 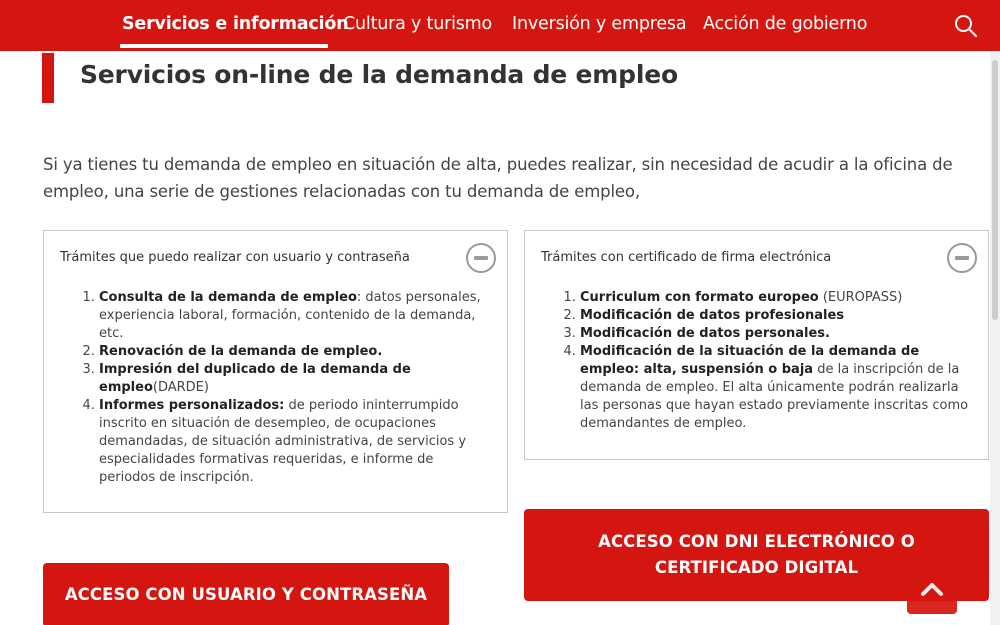 What do you see at coordinates (48, 78) in the screenshot?
I see `title-accent-bar` at bounding box center [48, 78].